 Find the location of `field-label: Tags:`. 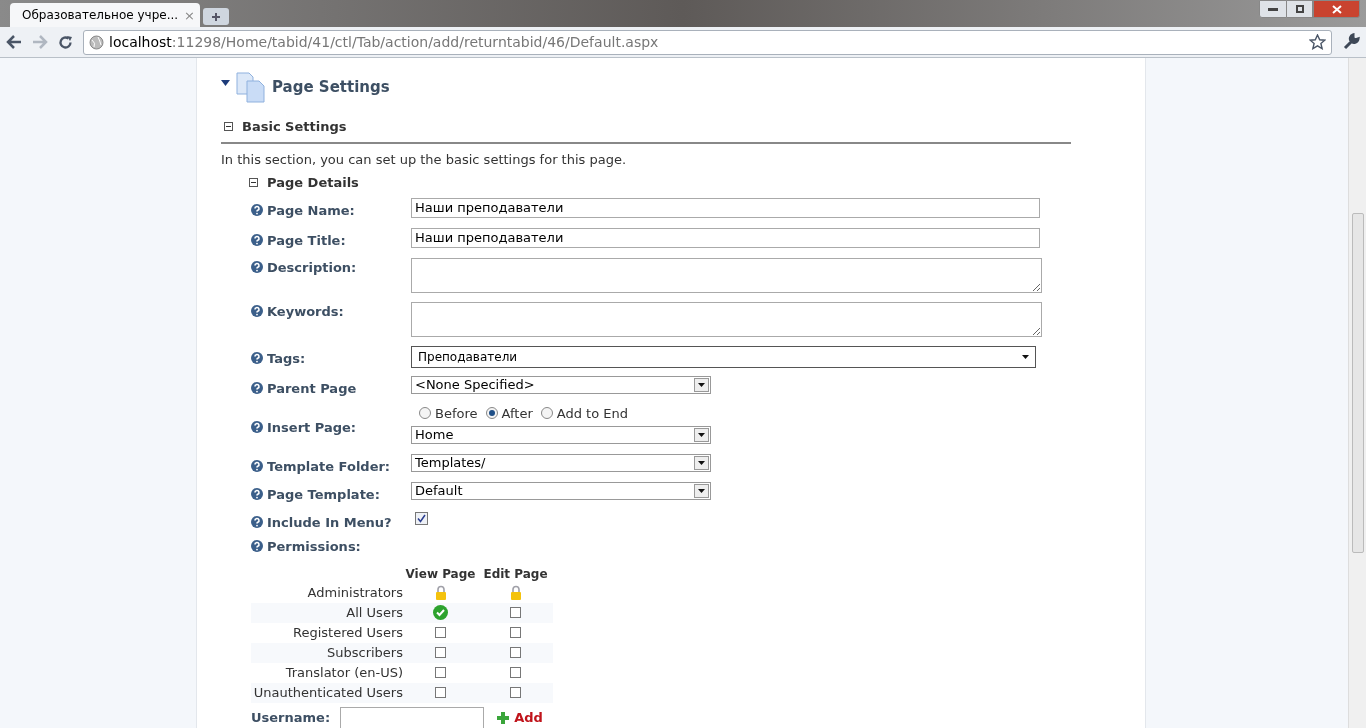

field-label: Tags: is located at coordinates (286, 358).